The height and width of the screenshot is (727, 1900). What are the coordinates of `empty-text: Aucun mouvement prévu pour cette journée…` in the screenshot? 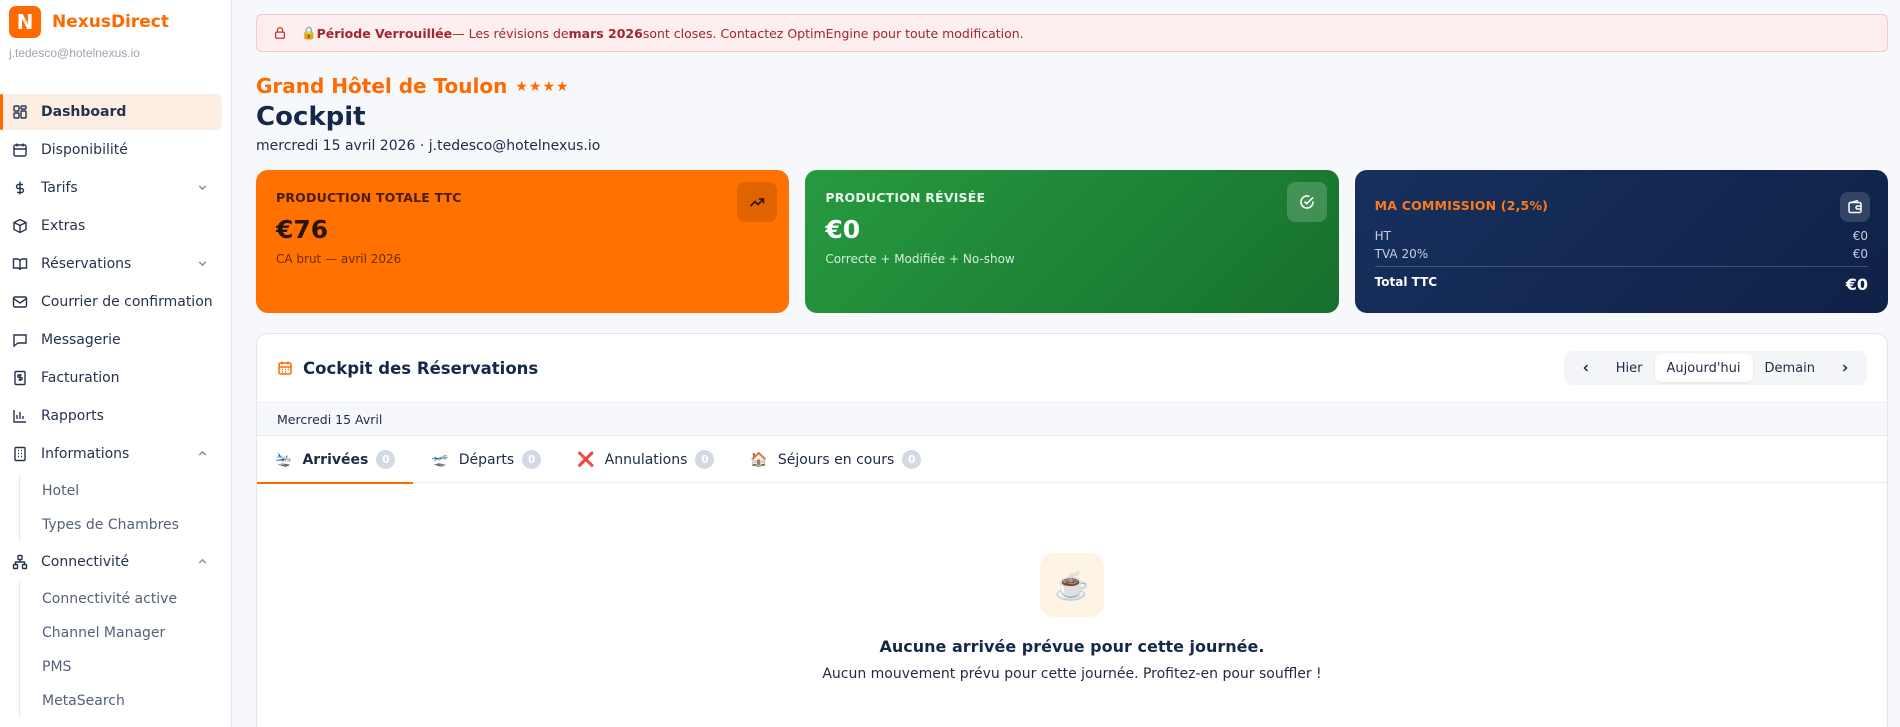 It's located at (1072, 674).